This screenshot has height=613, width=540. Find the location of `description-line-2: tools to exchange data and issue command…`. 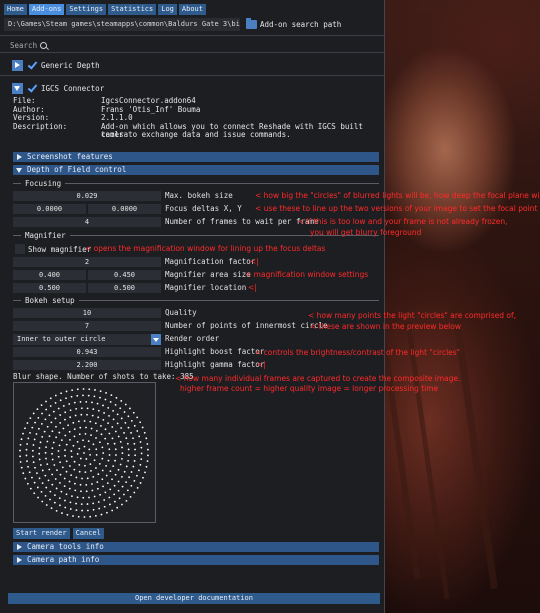

description-line-2: tools to exchange data and issue command… is located at coordinates (196, 134).